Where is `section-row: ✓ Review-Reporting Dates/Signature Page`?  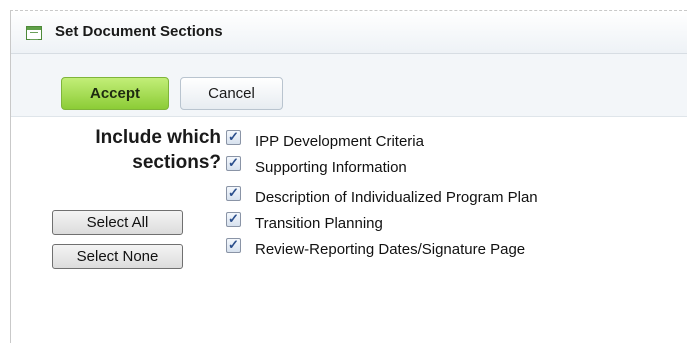
section-row: ✓ Review-Reporting Dates/Signature Page is located at coordinates (436, 249).